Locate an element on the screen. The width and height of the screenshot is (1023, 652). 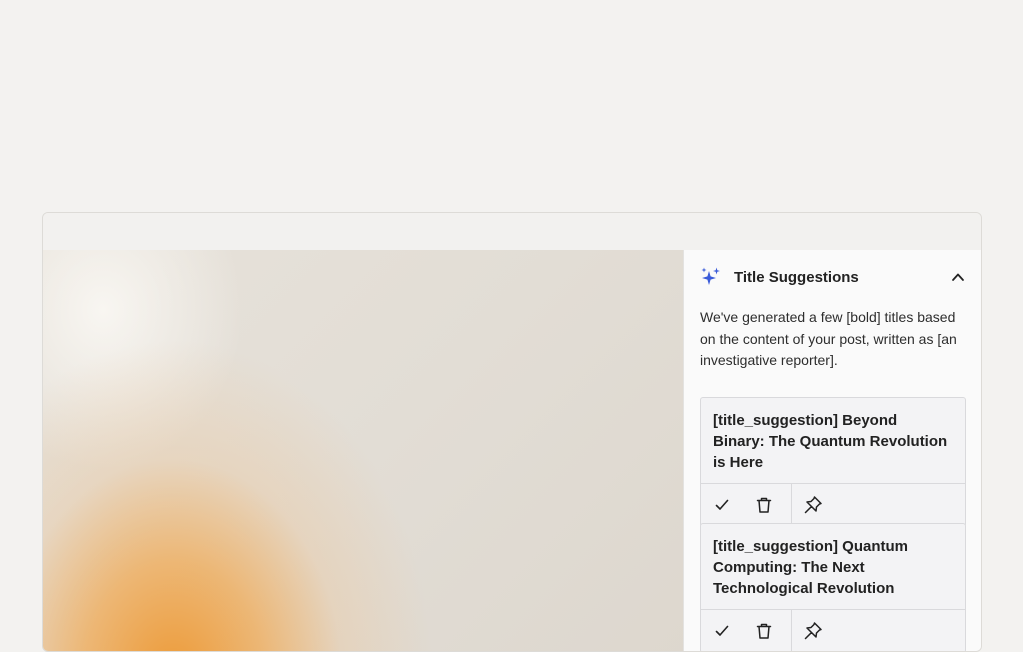
sparkle-icon is located at coordinates (711, 277).